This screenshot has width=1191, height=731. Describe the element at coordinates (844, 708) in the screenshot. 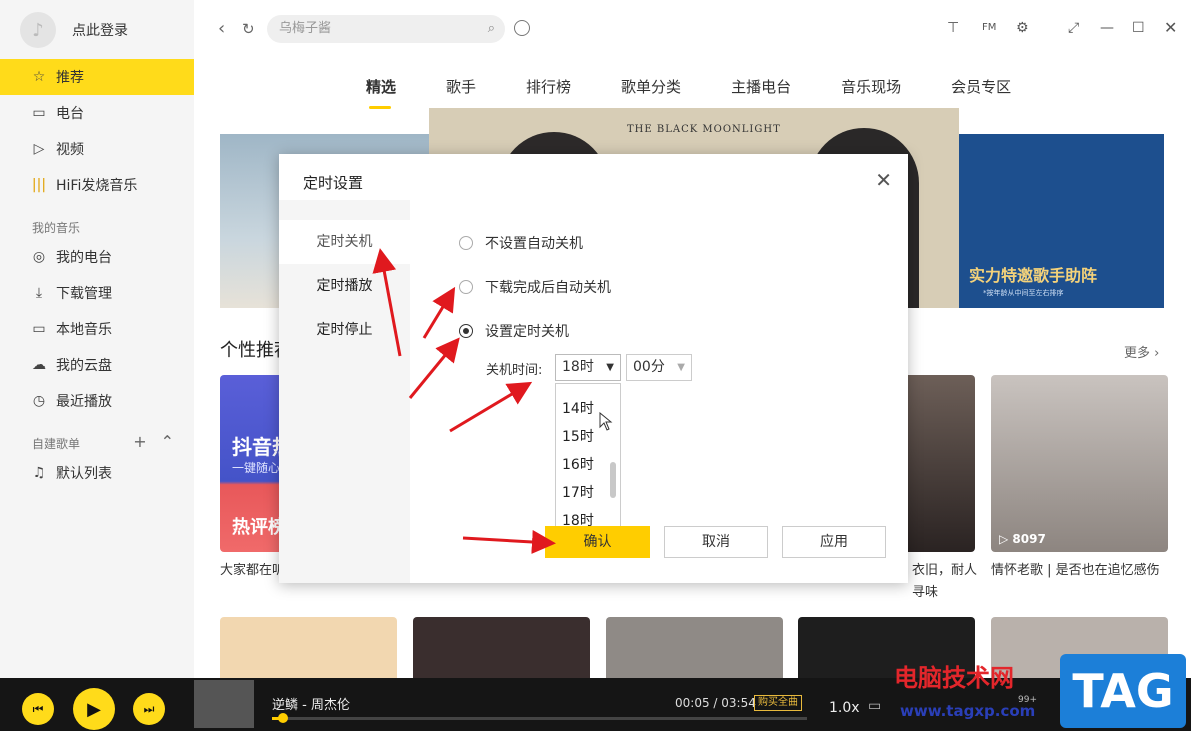

I see `speed-button: 1.0x` at that location.